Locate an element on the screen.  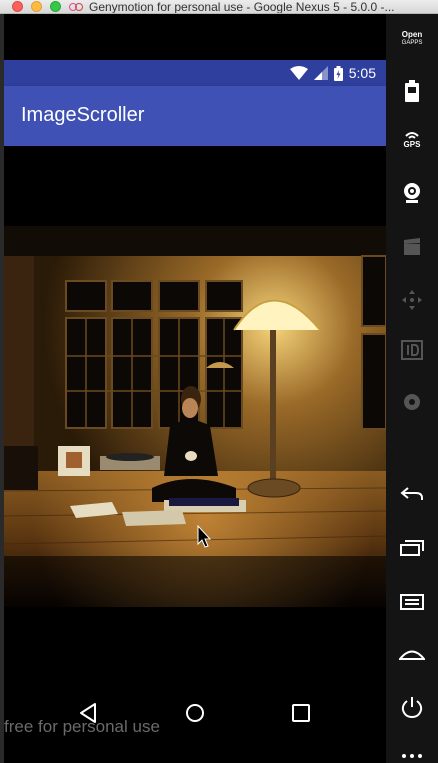
screencast-button is located at coordinates (412, 247).